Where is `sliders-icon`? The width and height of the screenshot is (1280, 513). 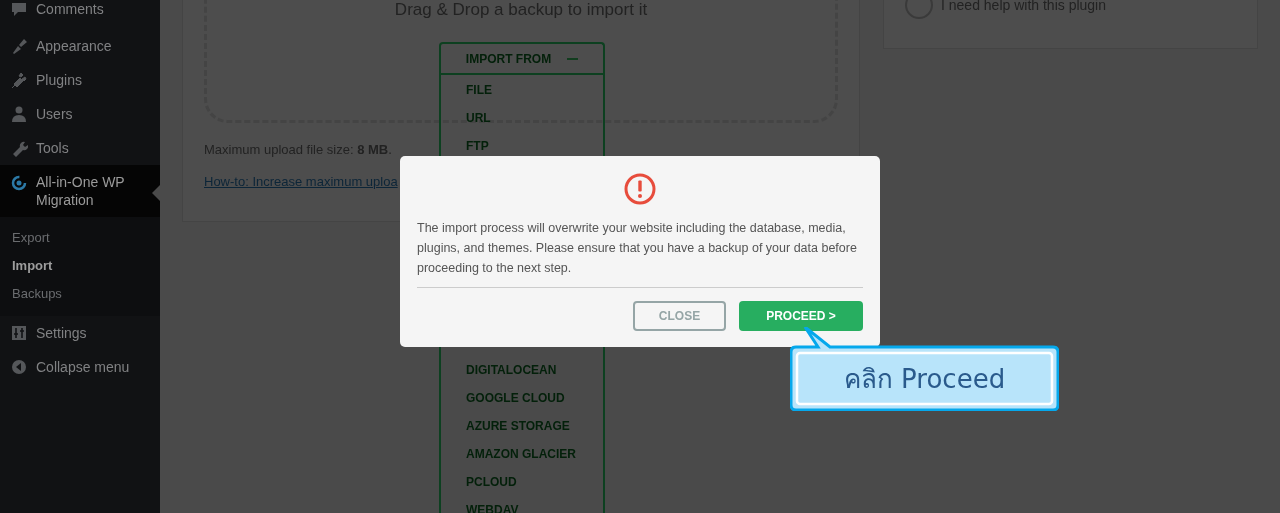
sliders-icon is located at coordinates (19, 333).